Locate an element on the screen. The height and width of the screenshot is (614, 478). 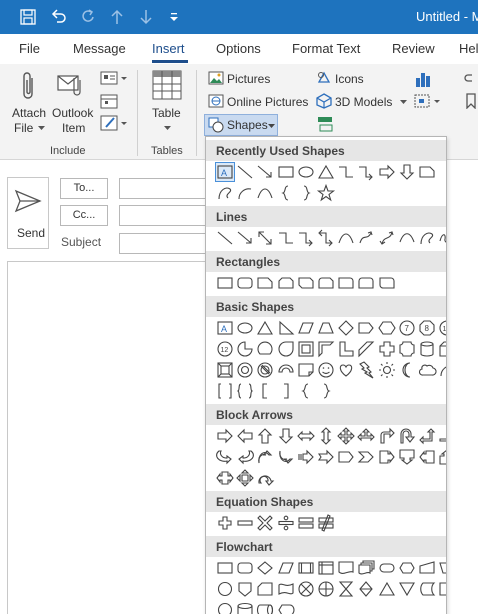
shape-pentagon-icon is located at coordinates (366, 328).